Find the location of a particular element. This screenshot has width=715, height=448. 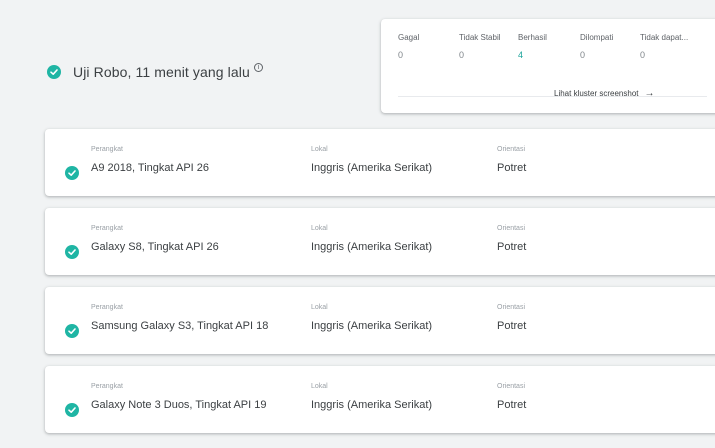

device-column: Perangkat Galaxy S8, Tingkat API 26 is located at coordinates (155, 239).